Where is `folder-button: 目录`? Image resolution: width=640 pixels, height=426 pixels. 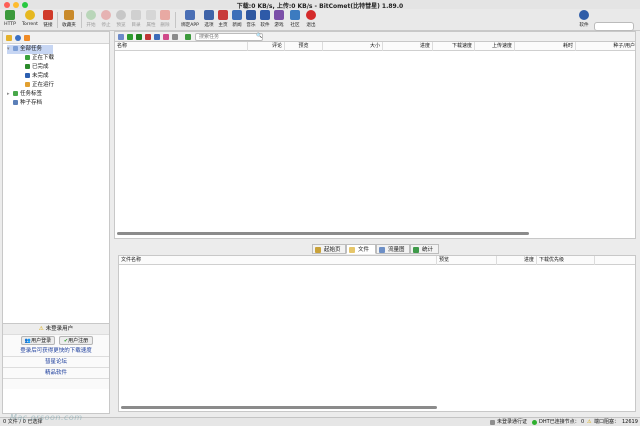
folder-button: 目录 is located at coordinates (136, 20).